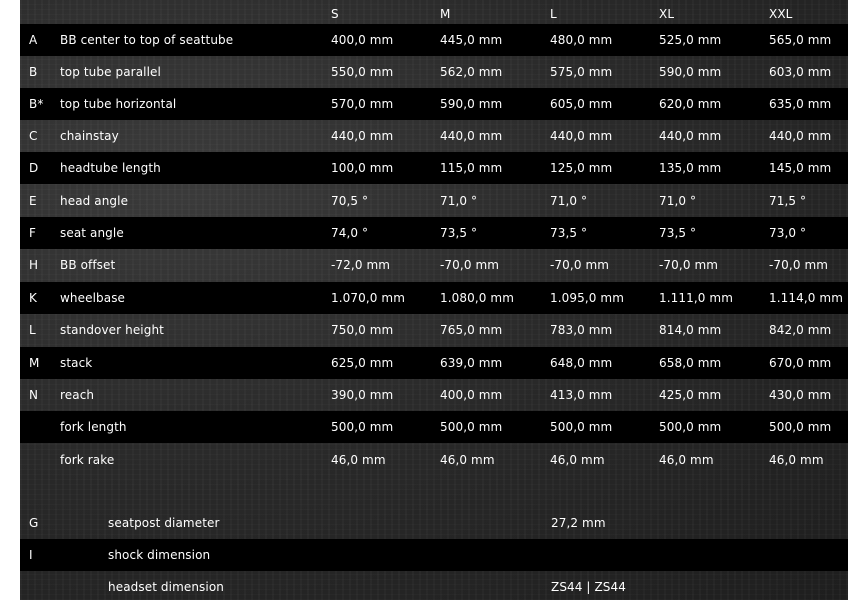  What do you see at coordinates (362, 104) in the screenshot?
I see `value-s: 570,0 mm` at bounding box center [362, 104].